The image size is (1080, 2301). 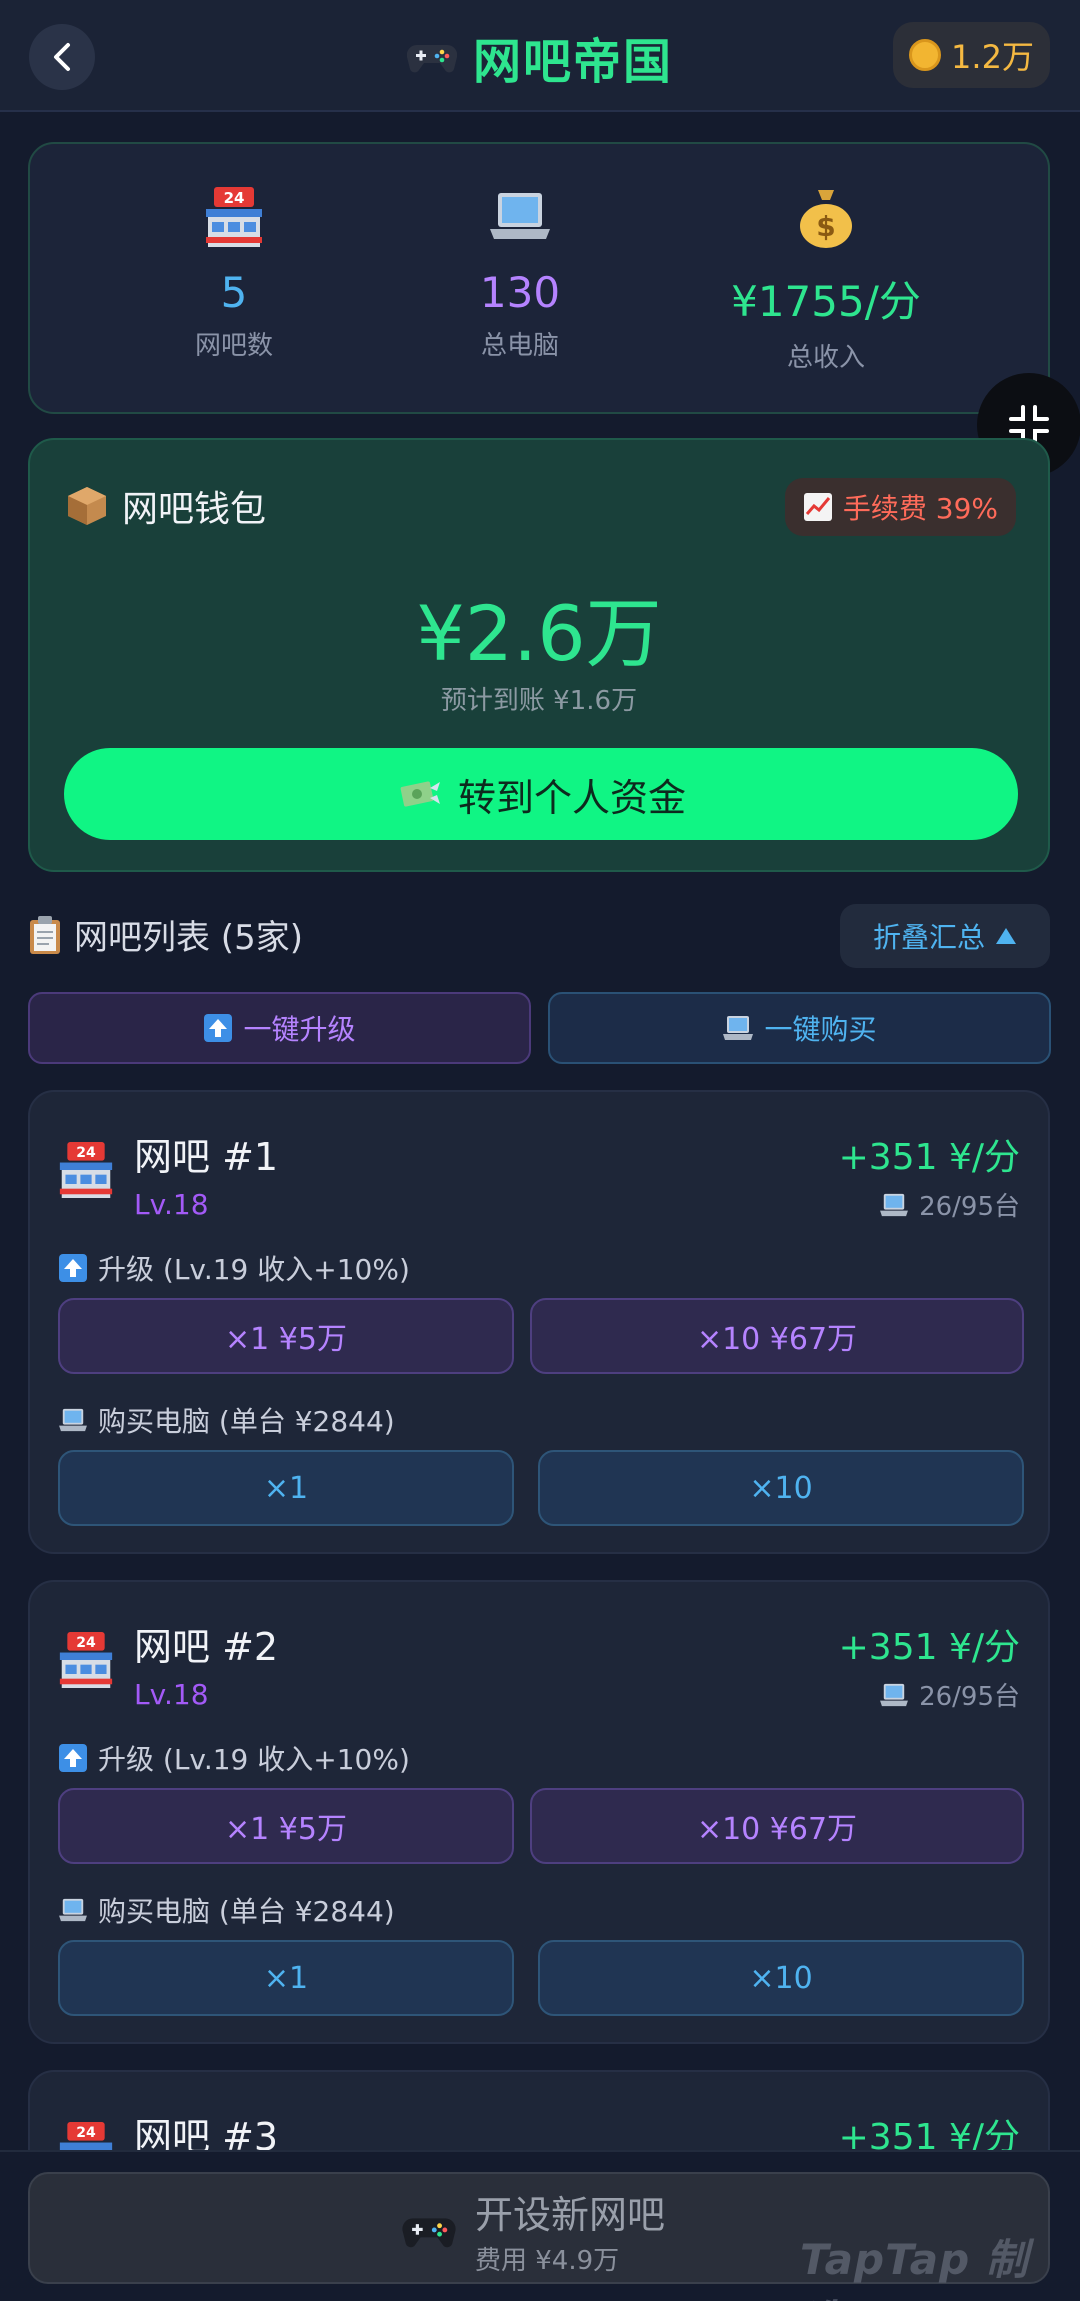 What do you see at coordinates (87, 506) in the screenshot?
I see `package-icon` at bounding box center [87, 506].